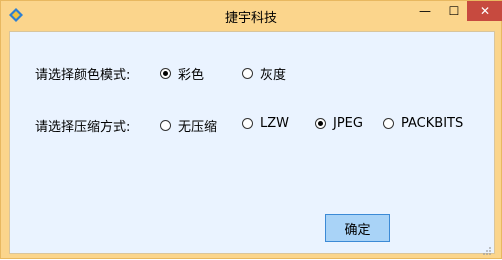 Image resolution: width=502 pixels, height=260 pixels. Describe the element at coordinates (251, 15) in the screenshot. I see `title-bar: 捷宇科技 — ☐ ✕` at that location.